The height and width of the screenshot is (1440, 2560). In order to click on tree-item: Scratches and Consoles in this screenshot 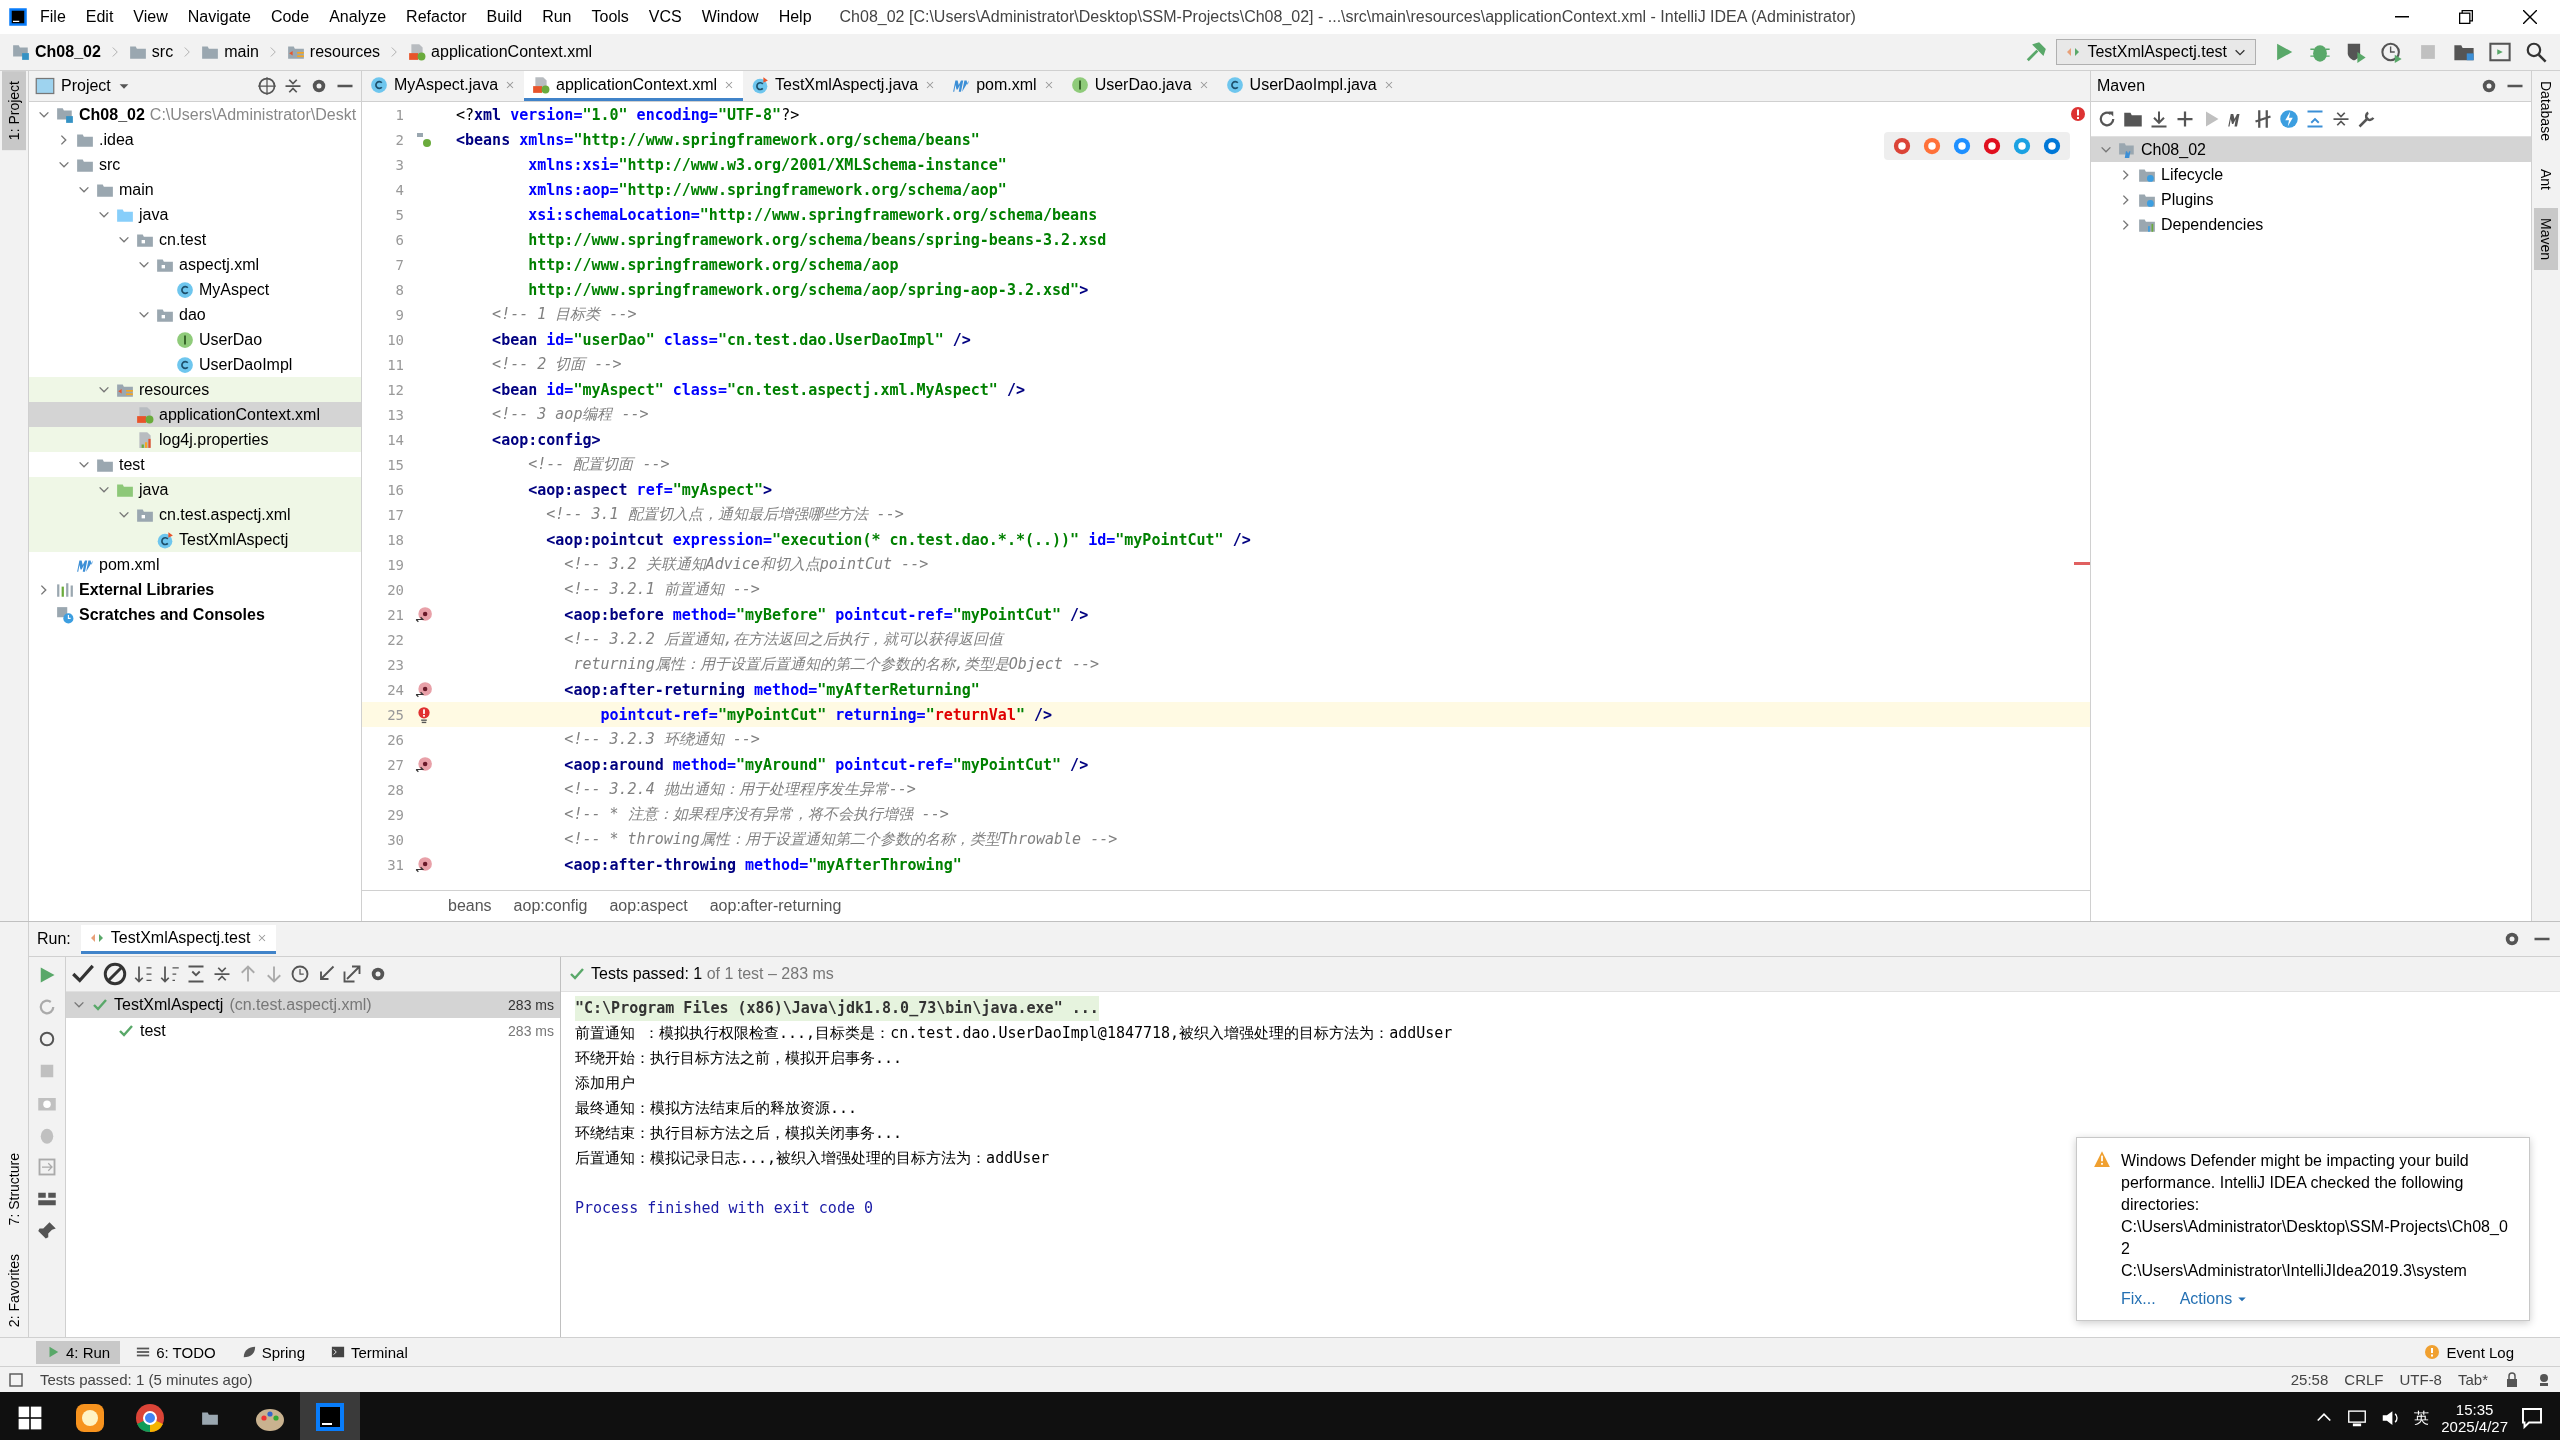, I will do `click(195, 614)`.